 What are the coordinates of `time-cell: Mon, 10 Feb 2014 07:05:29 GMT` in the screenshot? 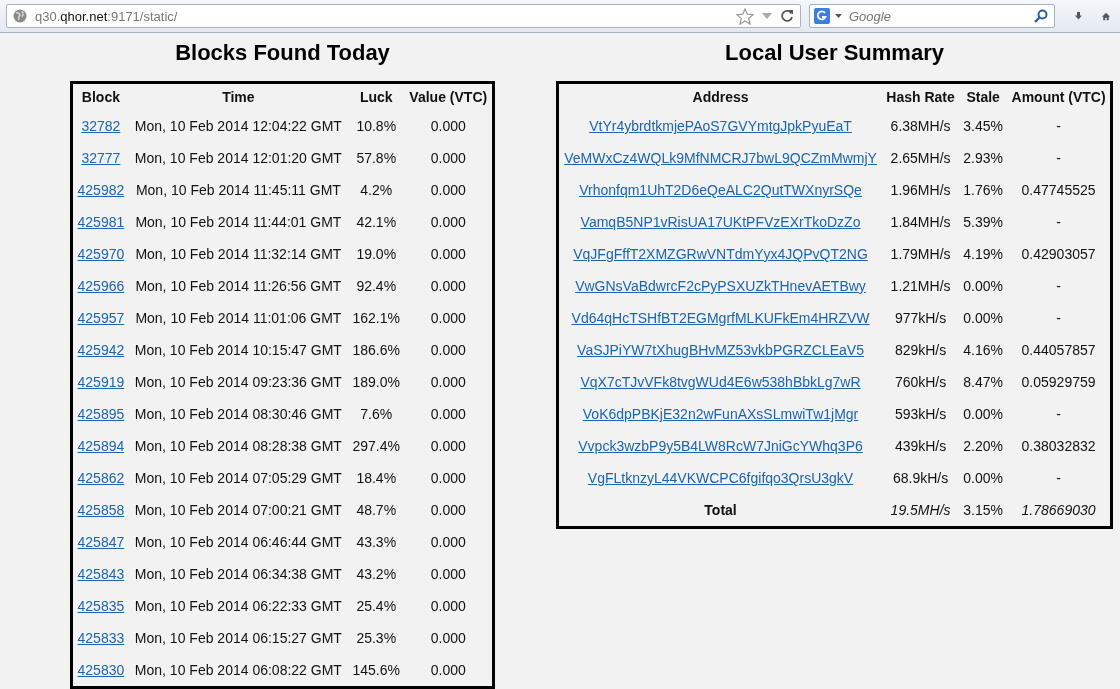 It's located at (238, 478).